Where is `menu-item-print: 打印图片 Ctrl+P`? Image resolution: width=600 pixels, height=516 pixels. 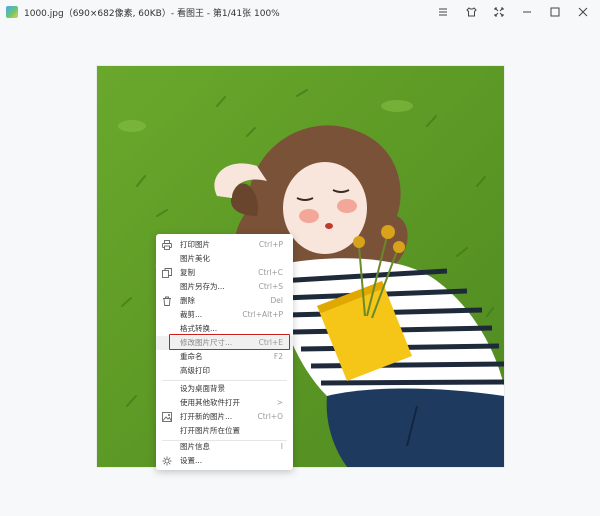 menu-item-print: 打印图片 Ctrl+P is located at coordinates (224, 245).